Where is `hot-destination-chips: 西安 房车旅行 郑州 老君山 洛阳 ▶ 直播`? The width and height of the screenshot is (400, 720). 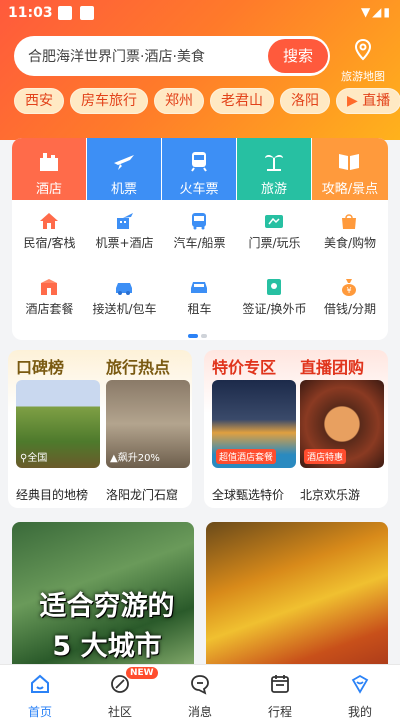
hot-destination-chips: 西安 房车旅行 郑州 老君山 洛阳 ▶ 直播 is located at coordinates (207, 102).